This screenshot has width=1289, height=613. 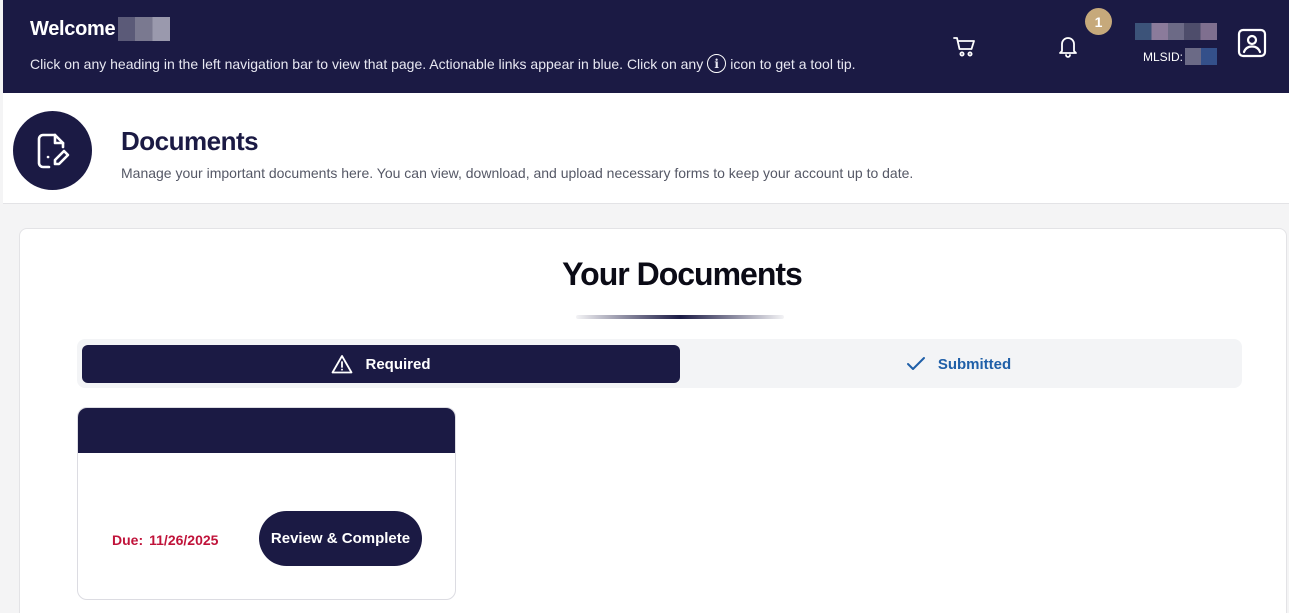 I want to click on user-info: MLSID:, so click(x=1176, y=44).